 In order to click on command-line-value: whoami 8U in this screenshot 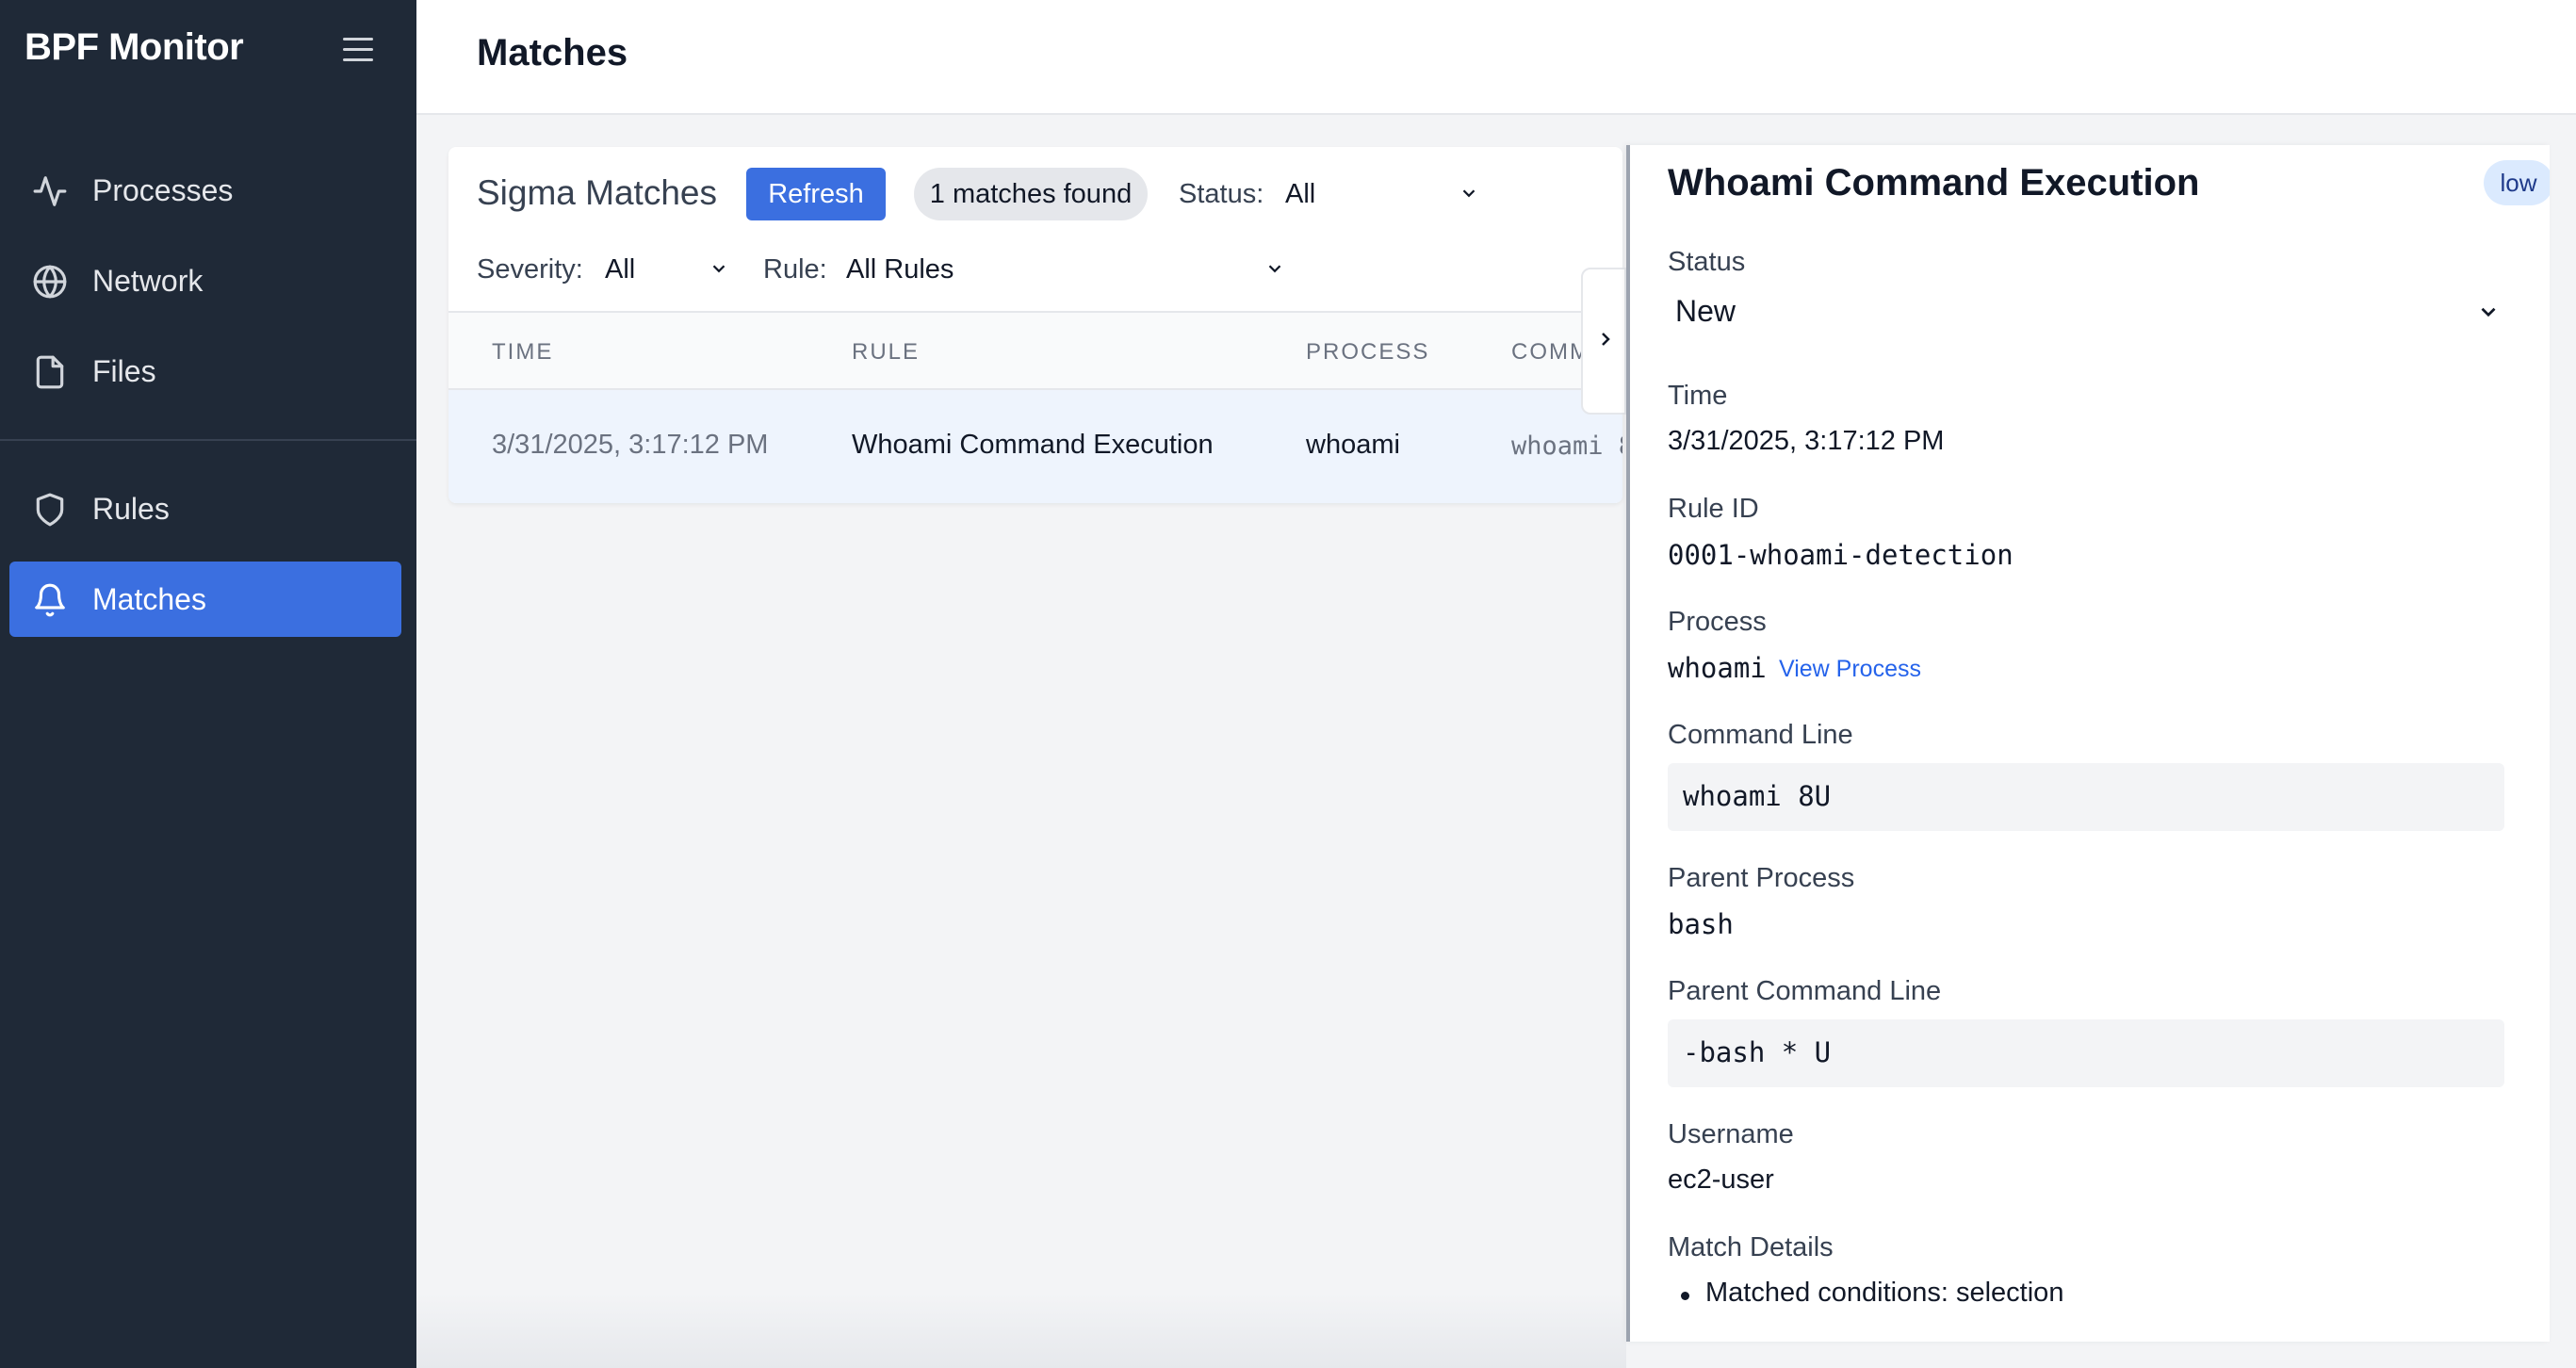, I will do `click(1757, 796)`.